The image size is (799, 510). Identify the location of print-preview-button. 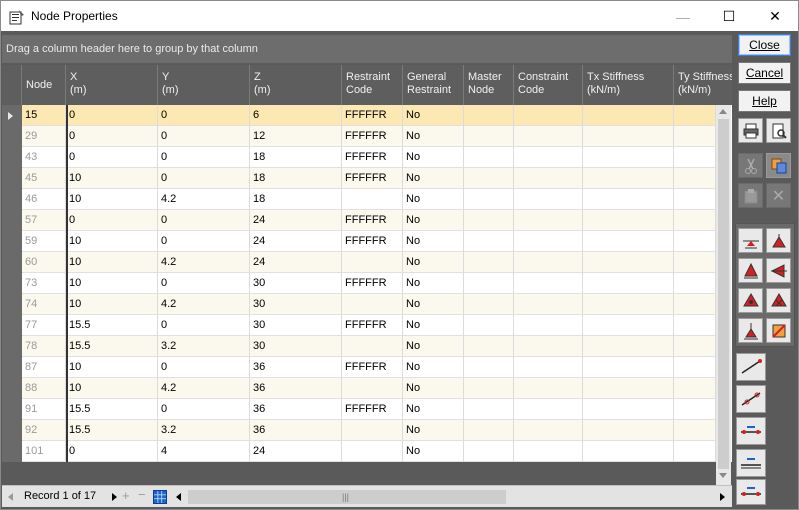
(778, 130).